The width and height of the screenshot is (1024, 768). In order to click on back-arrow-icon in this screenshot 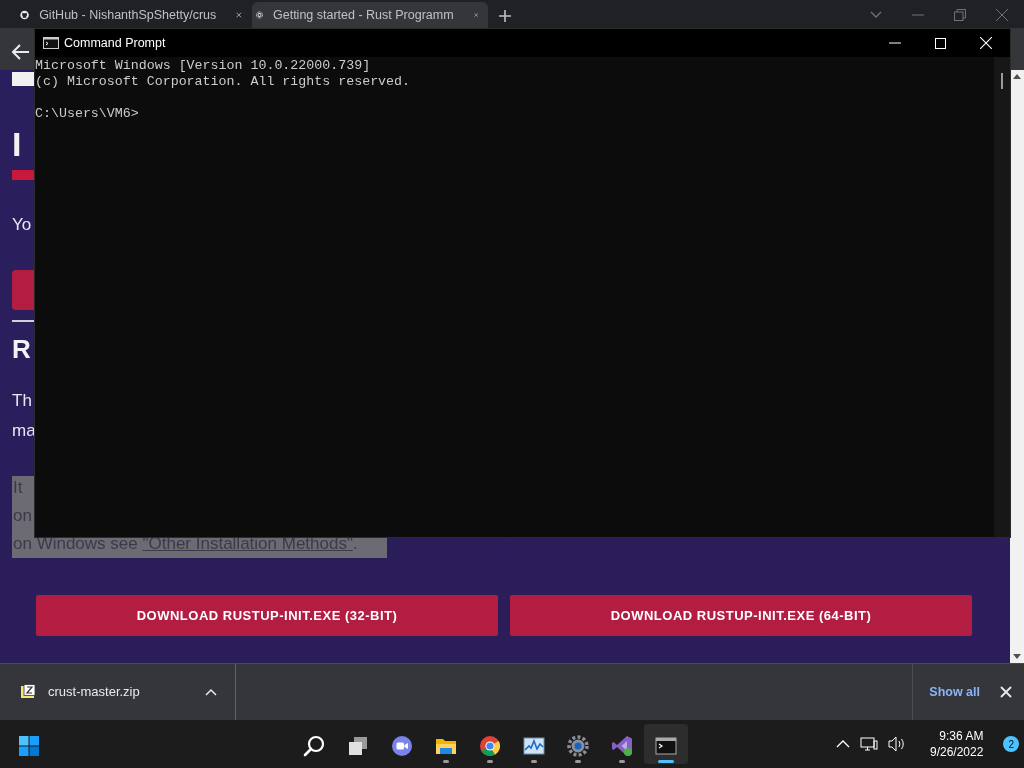, I will do `click(21, 52)`.